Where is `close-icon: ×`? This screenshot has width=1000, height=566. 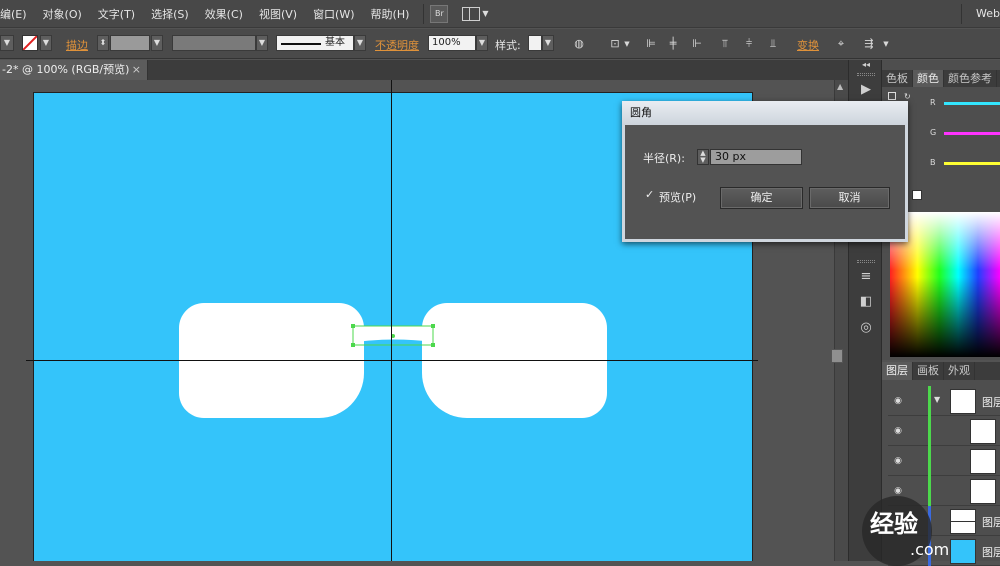 close-icon: × is located at coordinates (136, 70).